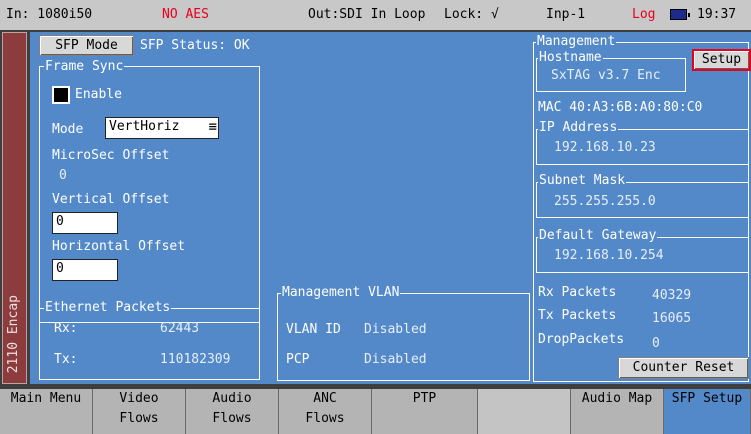 The image size is (751, 434). I want to click on battery-icon, so click(680, 14).